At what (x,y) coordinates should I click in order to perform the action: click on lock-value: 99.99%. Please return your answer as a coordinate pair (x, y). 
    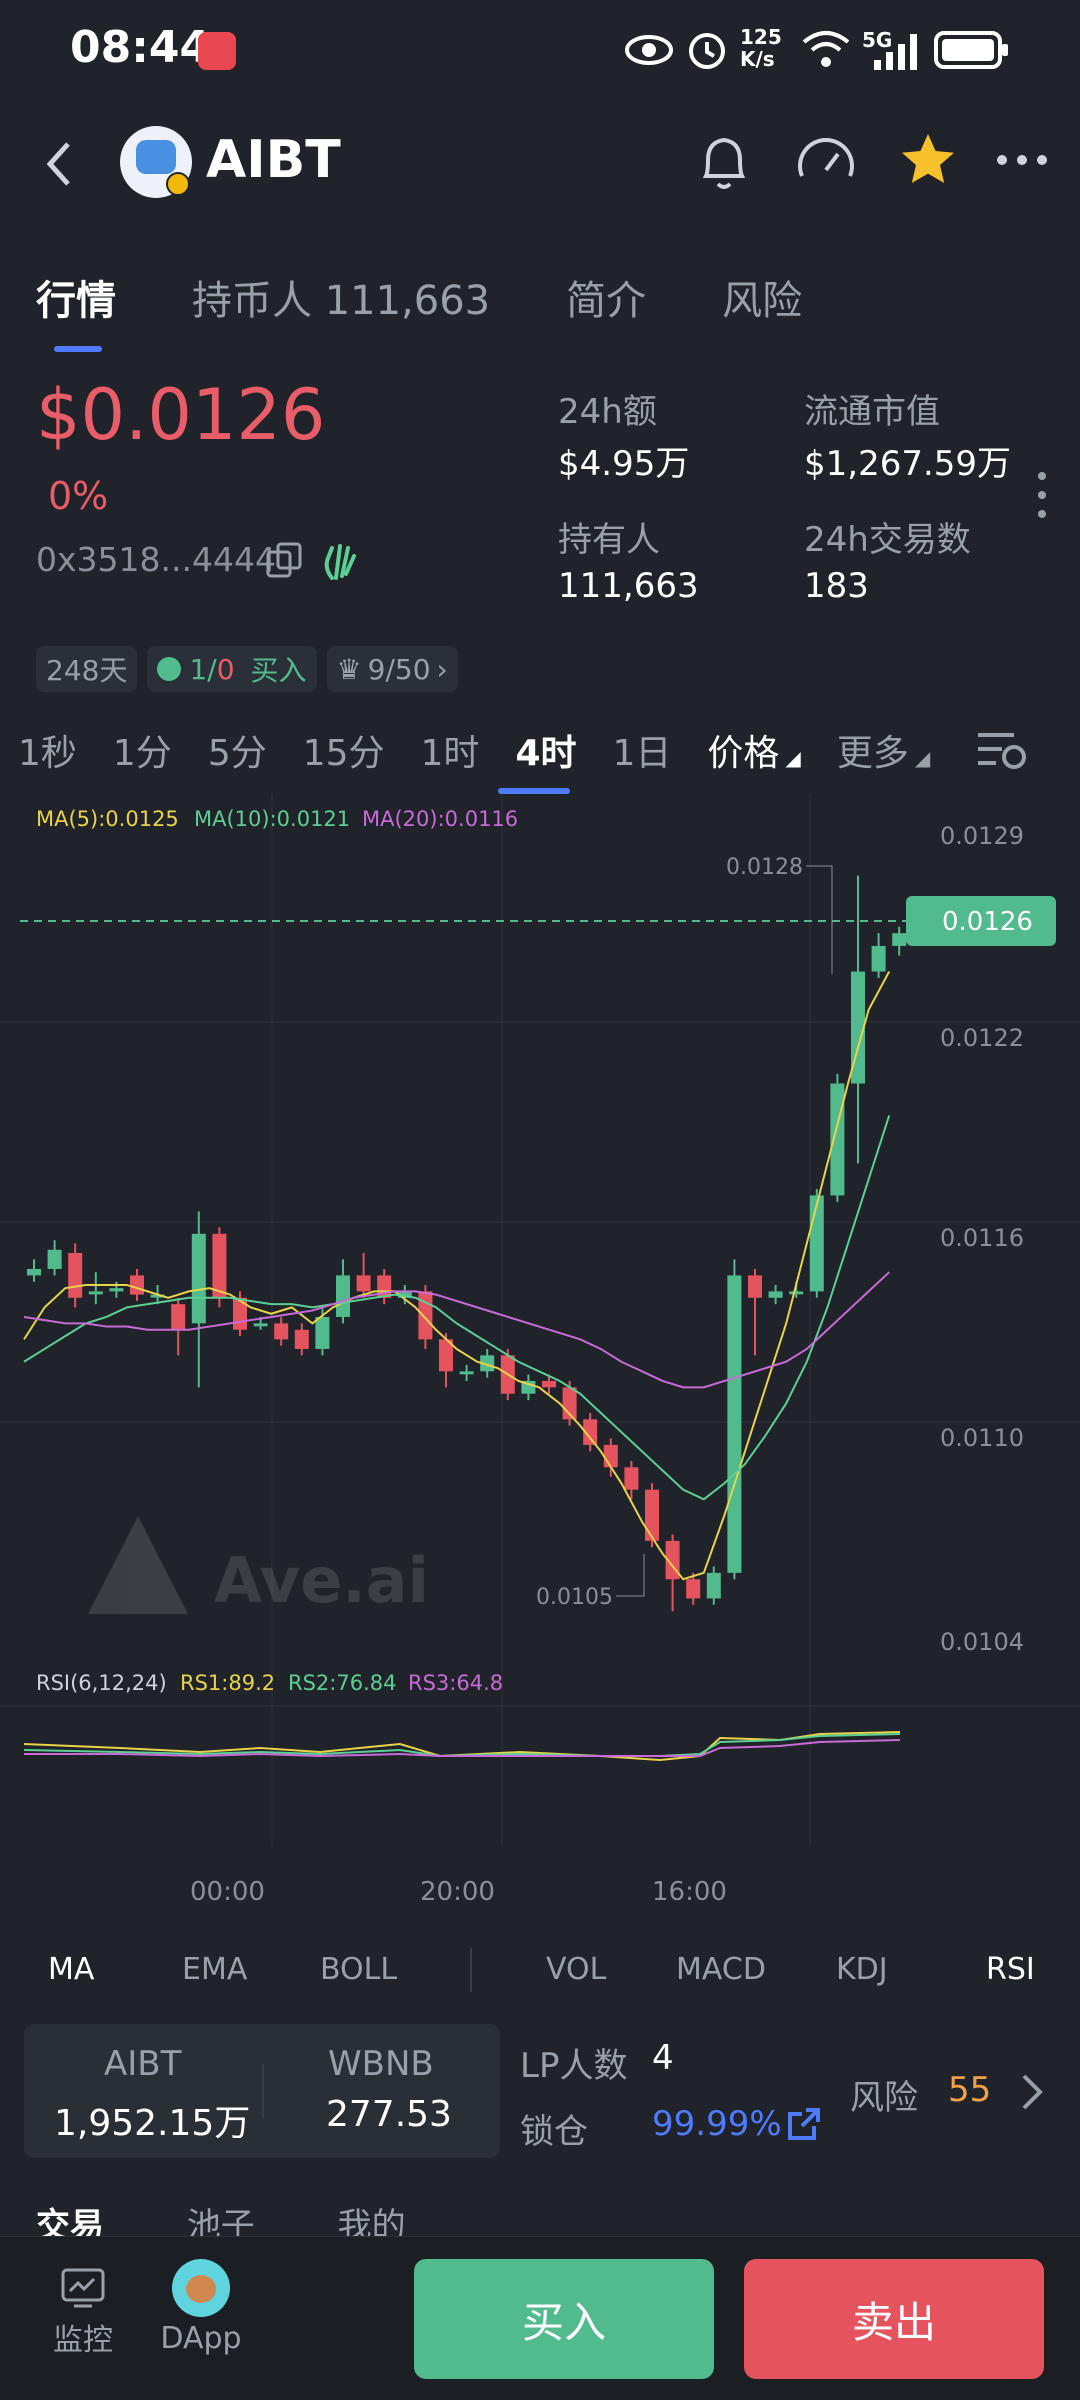
    Looking at the image, I should click on (717, 2124).